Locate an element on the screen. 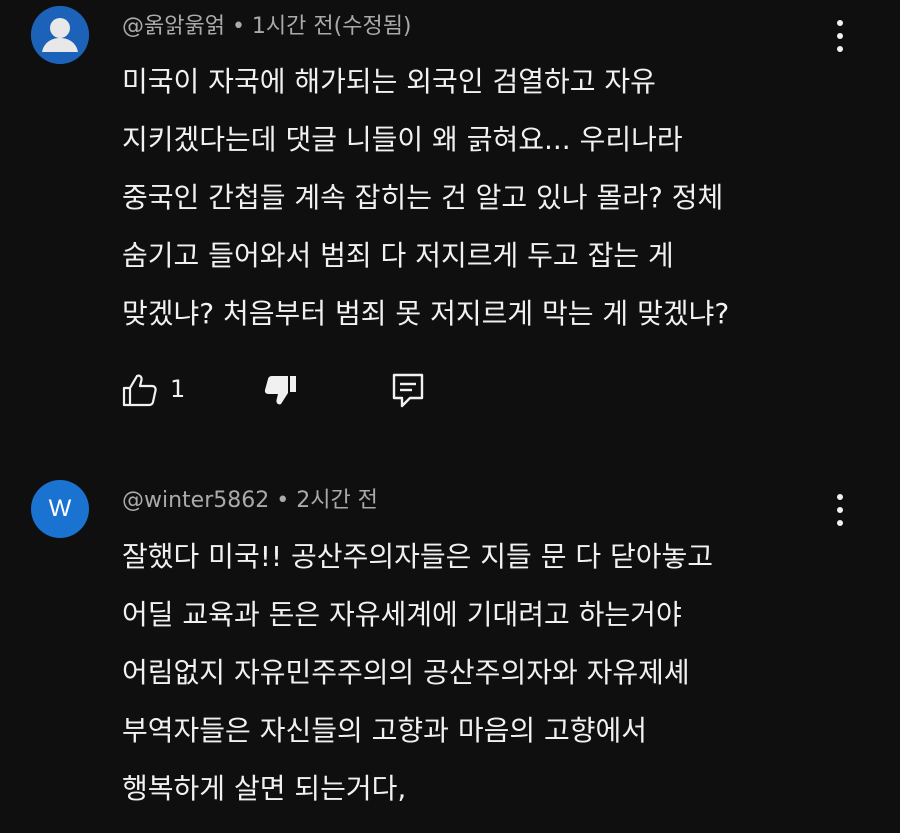 The width and height of the screenshot is (900, 833). person-icon is located at coordinates (60, 35).